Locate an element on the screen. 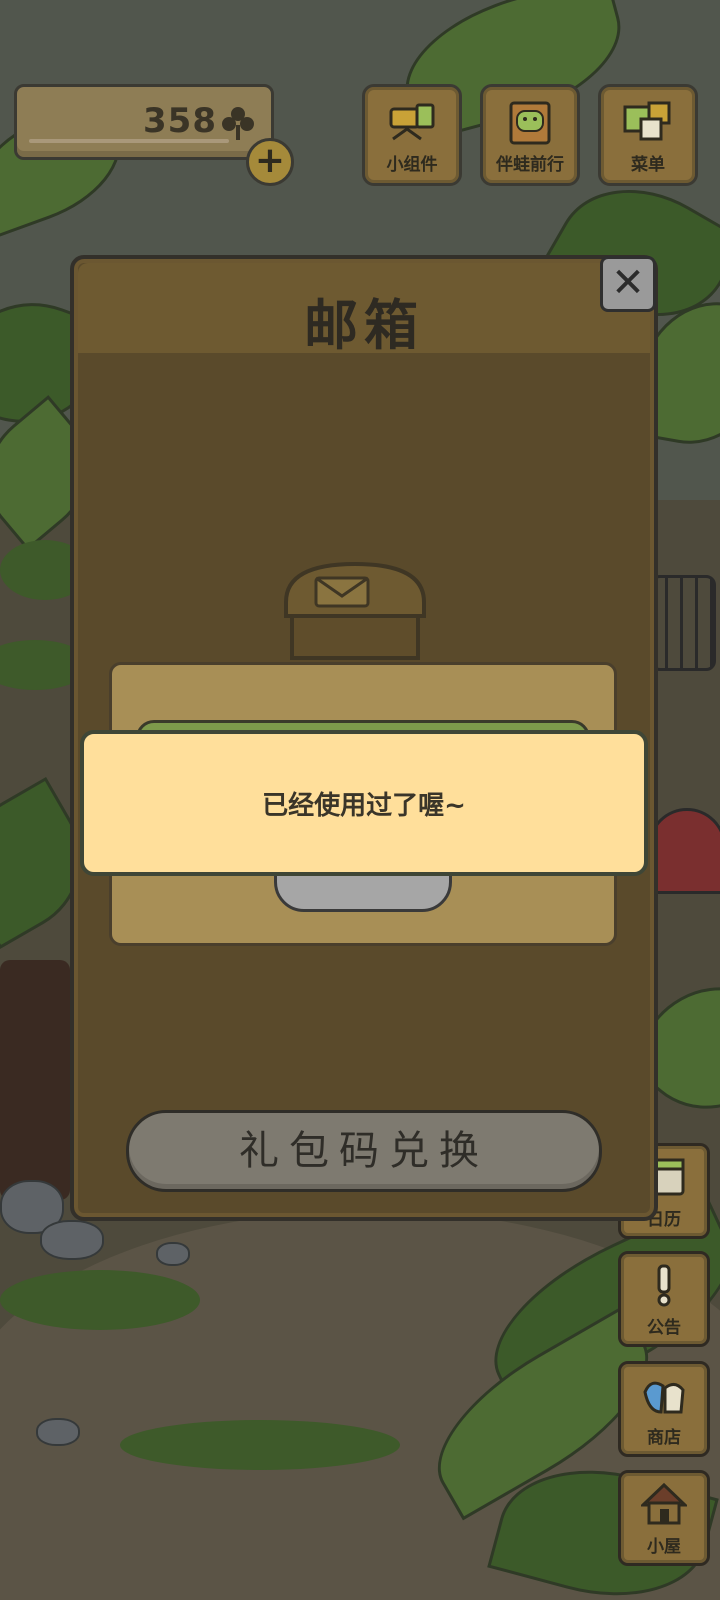  fence is located at coordinates (683, 623).